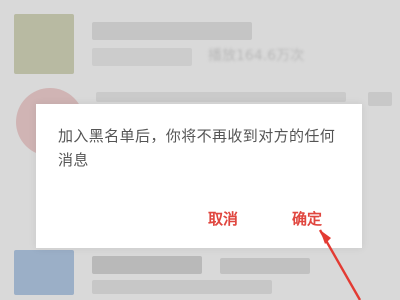  What do you see at coordinates (197, 148) in the screenshot?
I see `dialog-message: 加入黑名单后，你将不再收到对方的任何消息` at bounding box center [197, 148].